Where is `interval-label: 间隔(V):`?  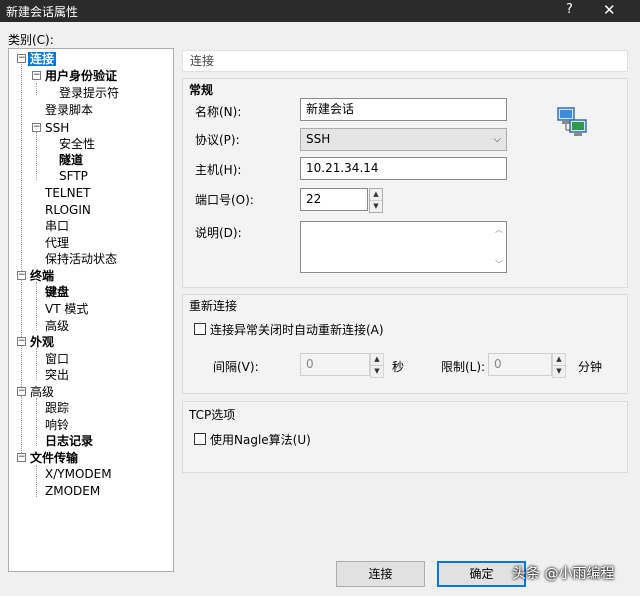 interval-label: 间隔(V): is located at coordinates (236, 367).